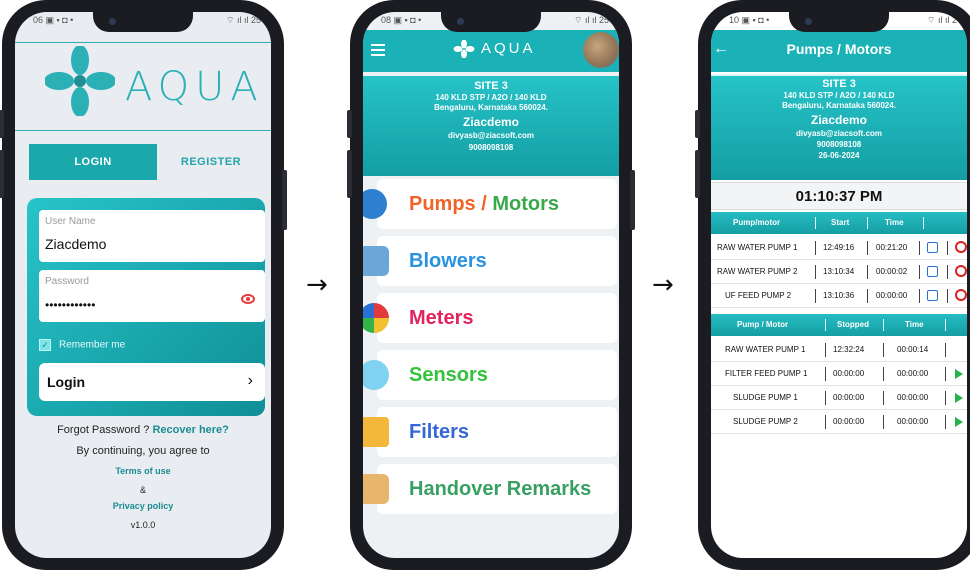  I want to click on username-field: User Name Ziacdemo, so click(152, 236).